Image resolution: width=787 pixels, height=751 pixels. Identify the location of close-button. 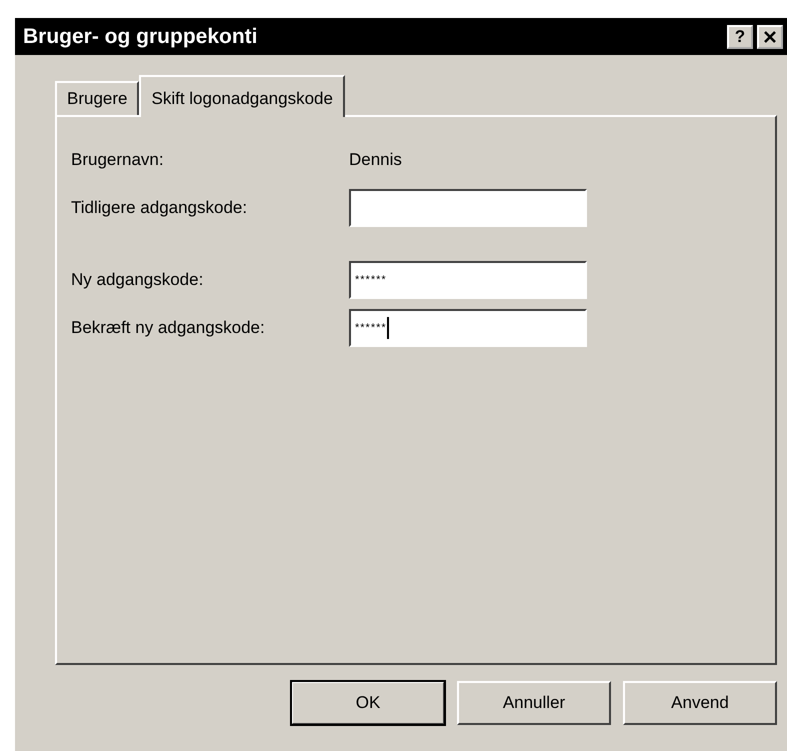
(770, 36).